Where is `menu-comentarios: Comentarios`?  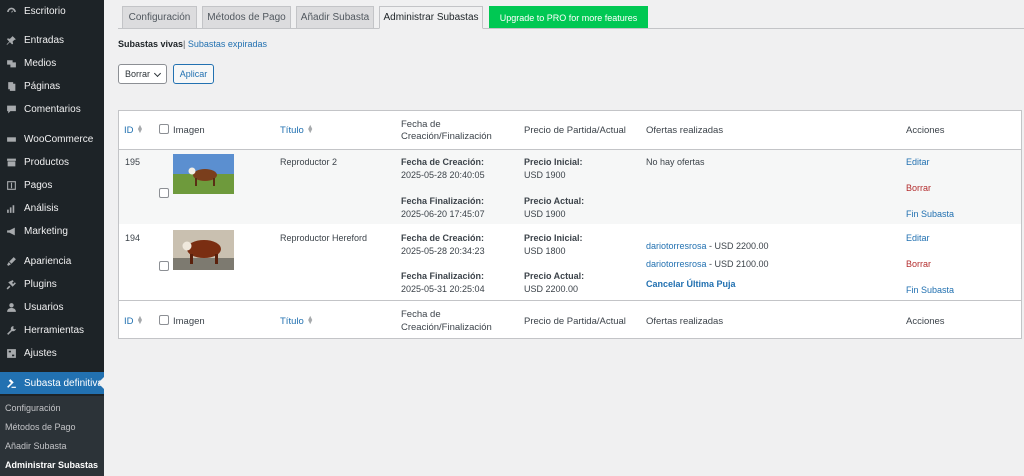
menu-comentarios: Comentarios is located at coordinates (52, 109).